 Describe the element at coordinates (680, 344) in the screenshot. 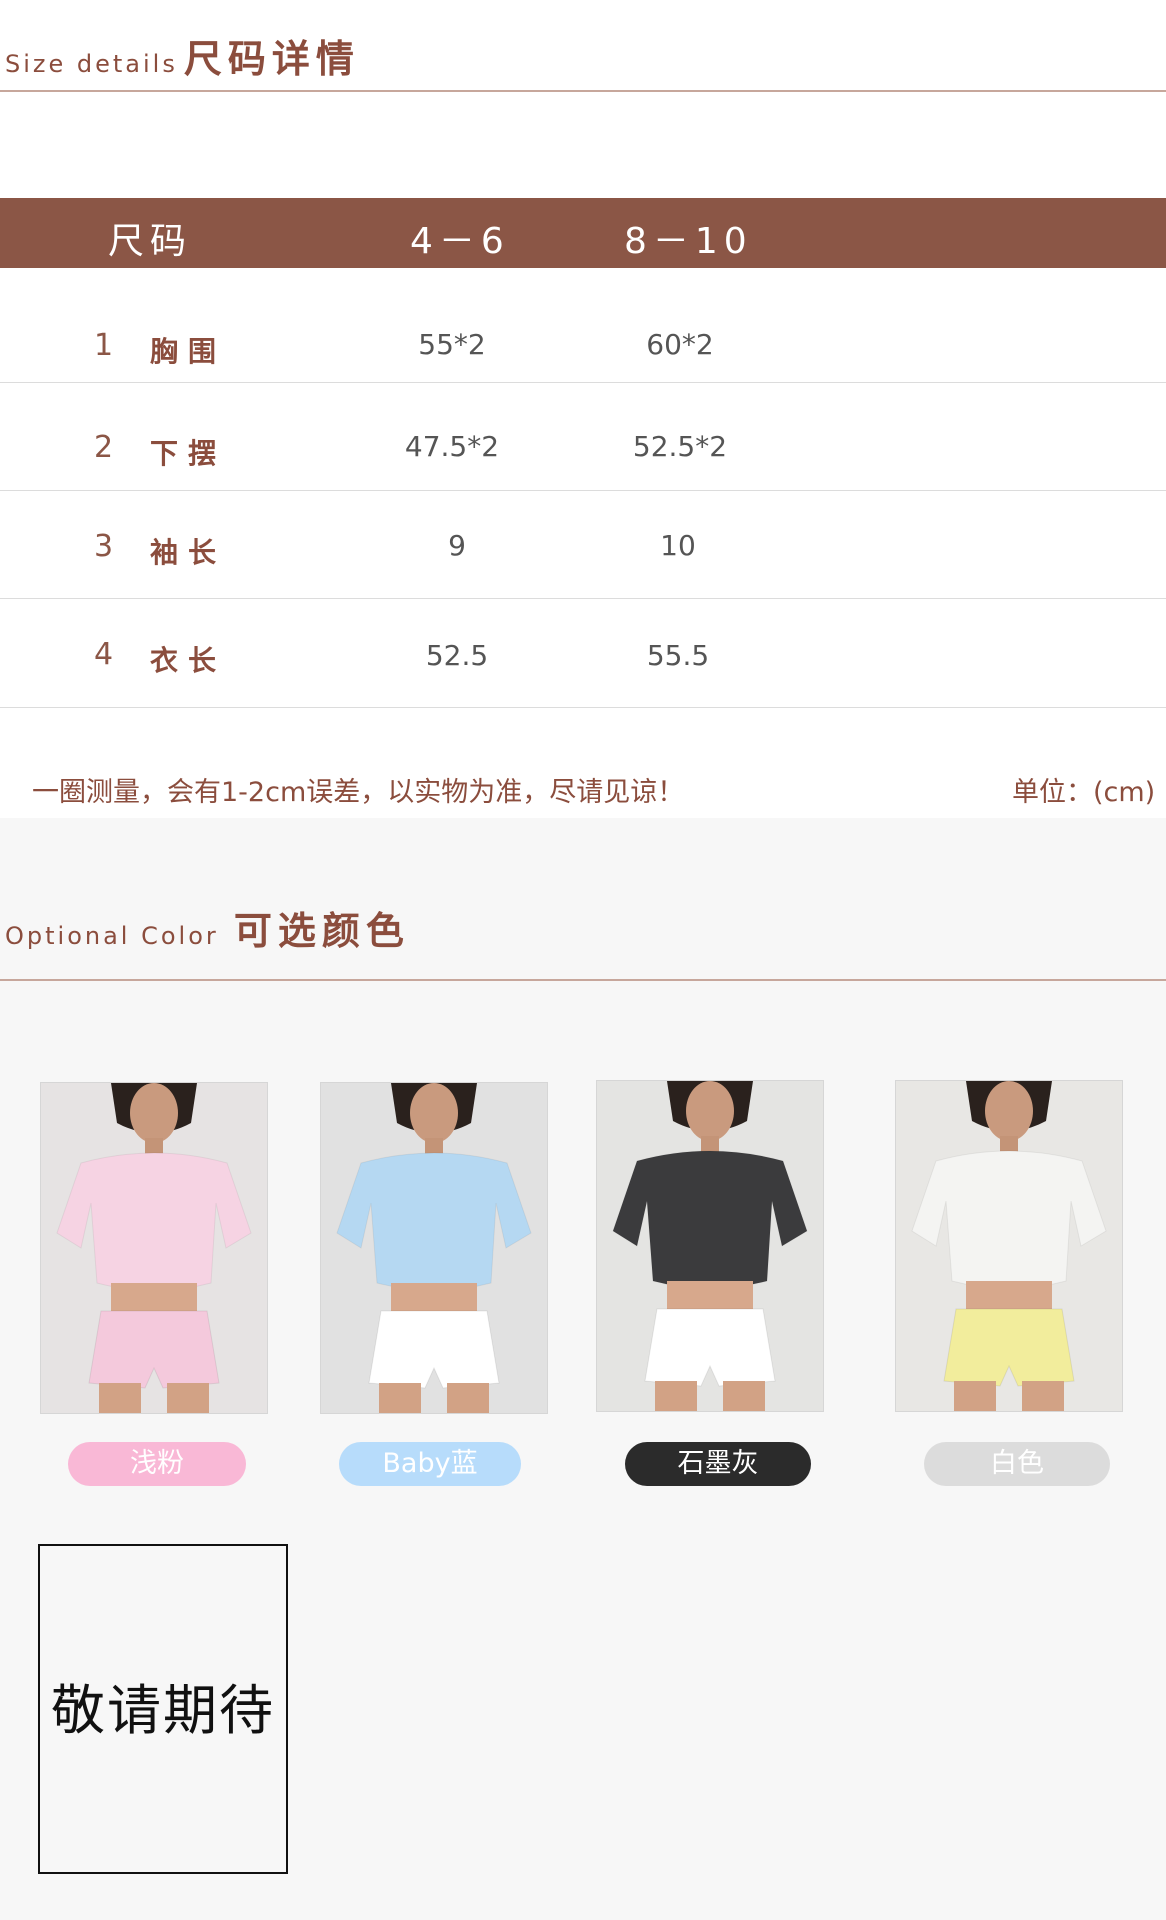

I see `row-value-2: 60*2` at that location.